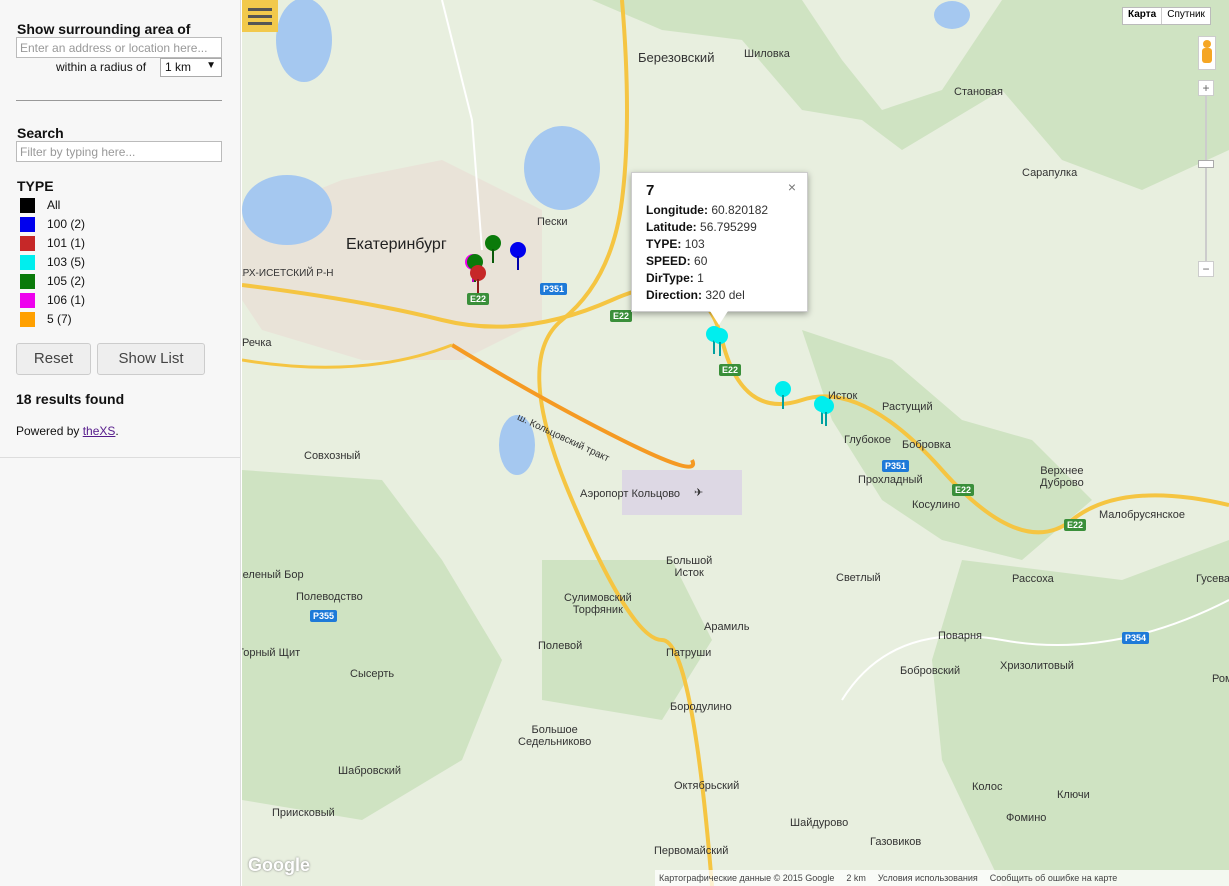 The image size is (1229, 886). What do you see at coordinates (1053, 878) in the screenshot?
I see `report-error-link: Сообщить об ошибке на карте` at bounding box center [1053, 878].